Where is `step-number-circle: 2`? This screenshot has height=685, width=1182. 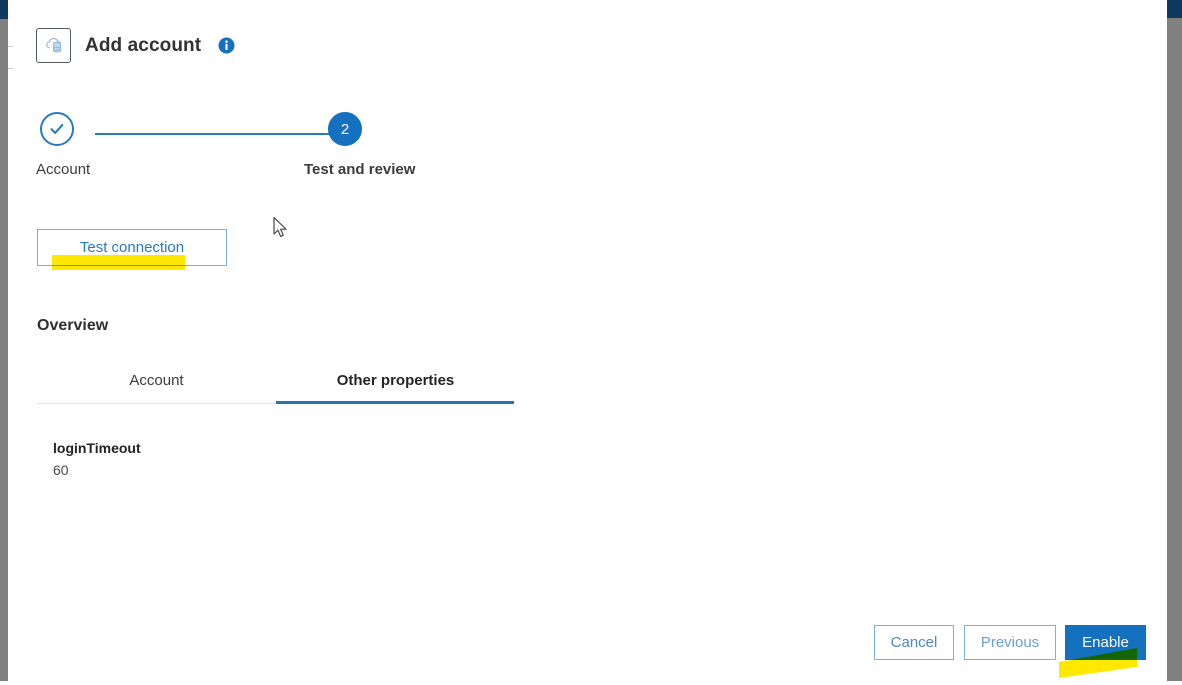
step-number-circle: 2 is located at coordinates (345, 129).